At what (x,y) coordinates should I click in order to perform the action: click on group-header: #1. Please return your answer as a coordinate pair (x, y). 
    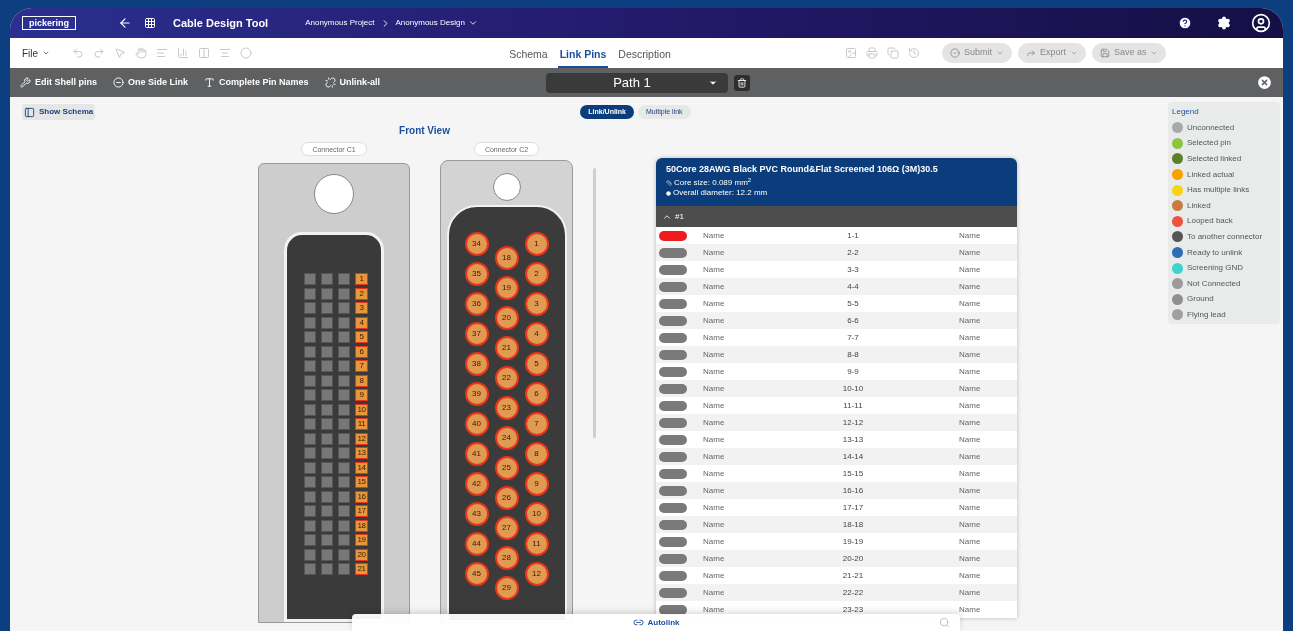
    Looking at the image, I should click on (836, 216).